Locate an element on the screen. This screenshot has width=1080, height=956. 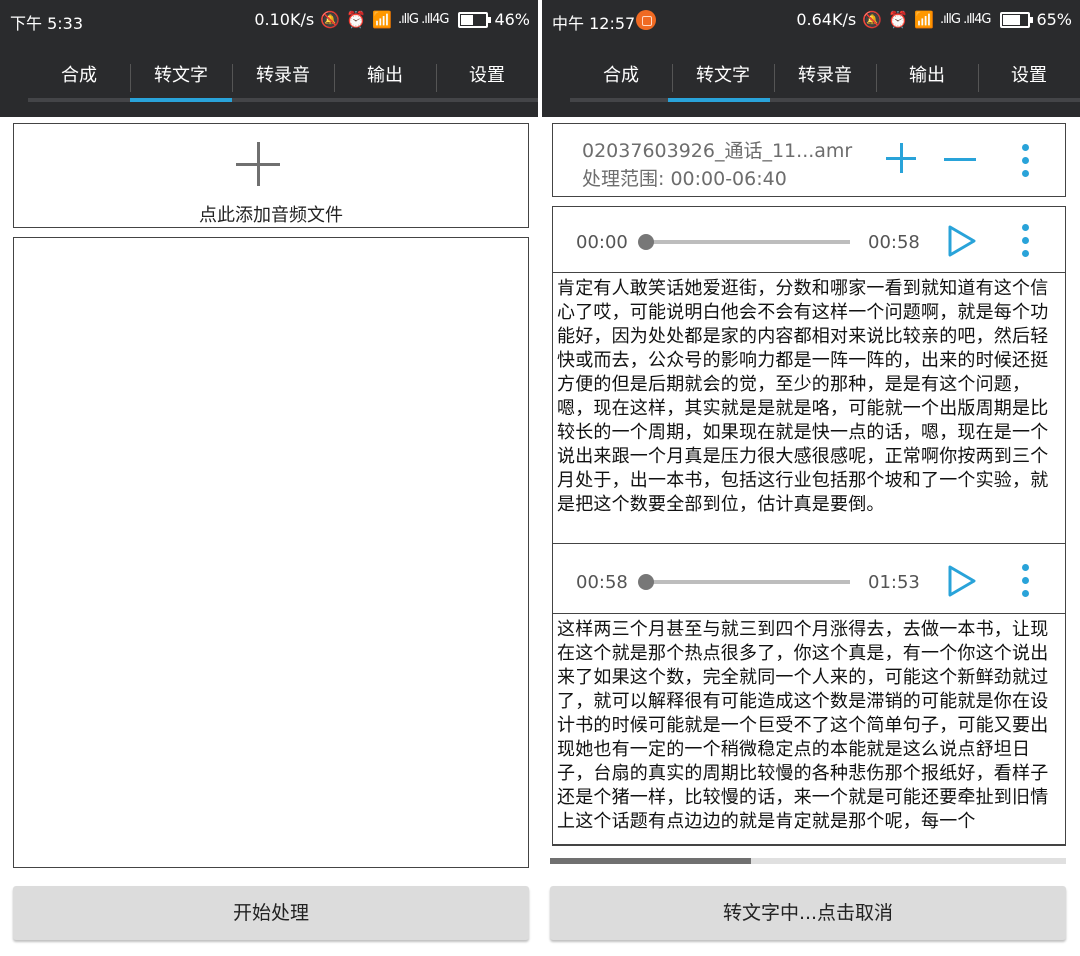
file-name: 02037603926_通话_11...amr is located at coordinates (717, 151).